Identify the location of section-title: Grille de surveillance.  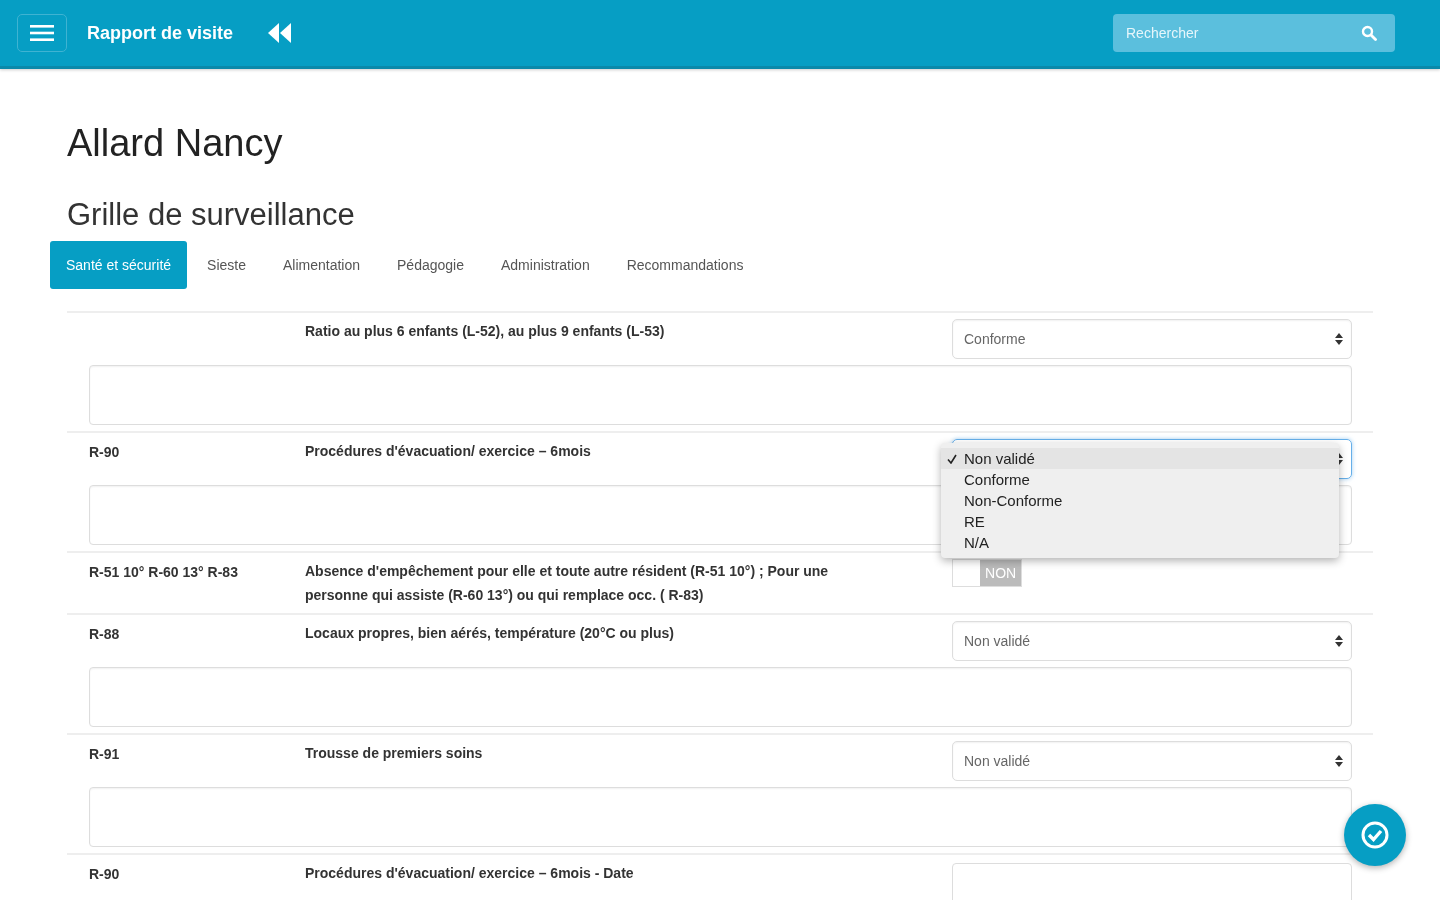
(211, 215).